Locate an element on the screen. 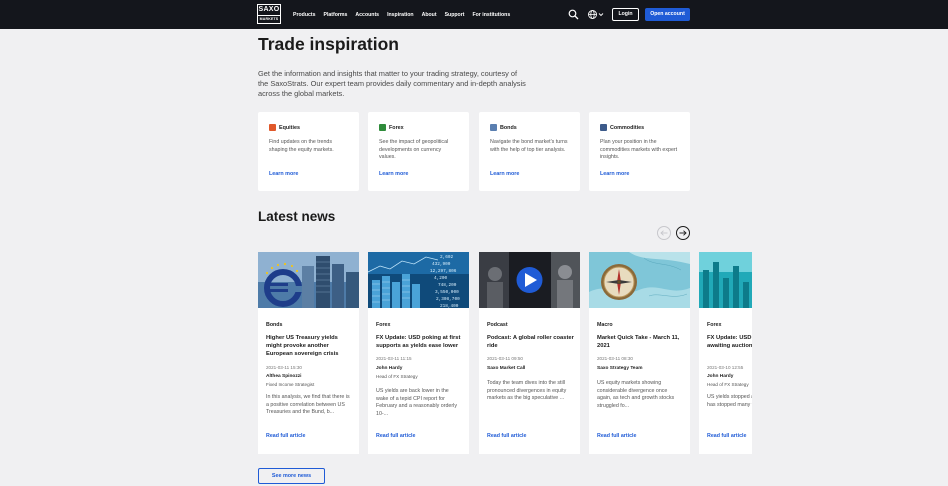 This screenshot has height=486, width=948. equities-icon is located at coordinates (272, 127).